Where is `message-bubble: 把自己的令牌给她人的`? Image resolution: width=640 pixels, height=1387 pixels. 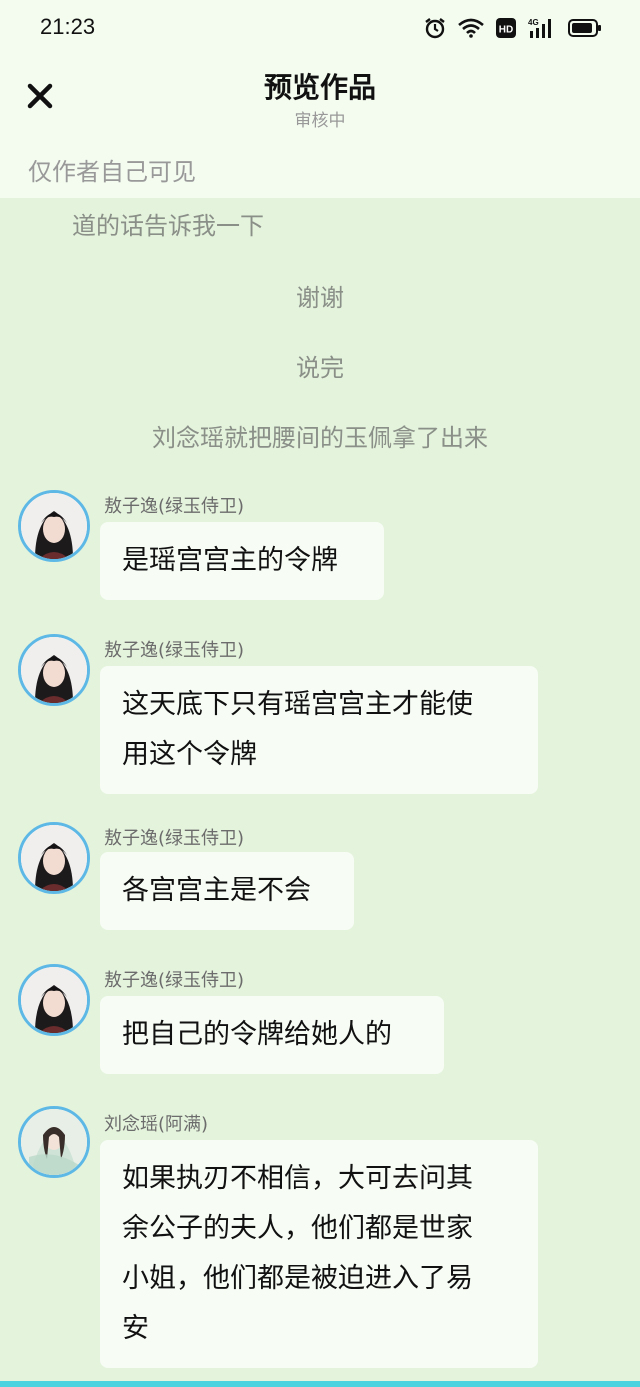 message-bubble: 把自己的令牌给她人的 is located at coordinates (272, 1035).